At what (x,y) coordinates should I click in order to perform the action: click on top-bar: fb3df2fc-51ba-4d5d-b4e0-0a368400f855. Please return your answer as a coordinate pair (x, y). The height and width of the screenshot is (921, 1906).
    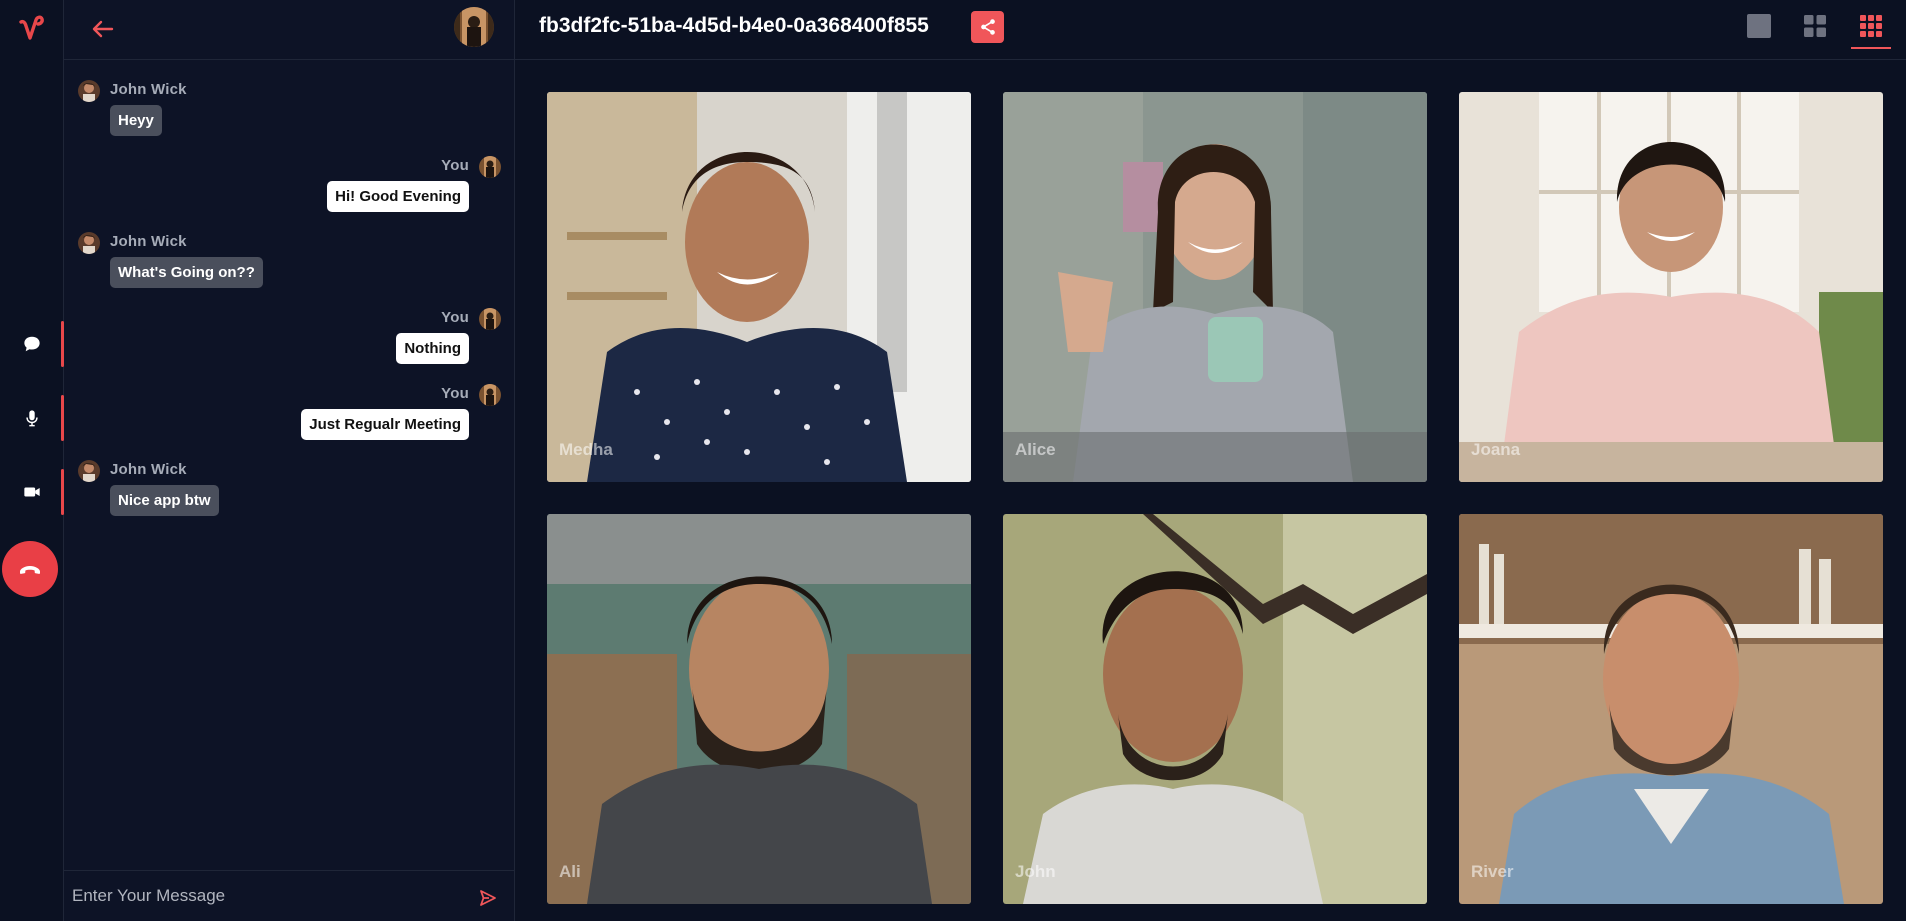
    Looking at the image, I should click on (1210, 30).